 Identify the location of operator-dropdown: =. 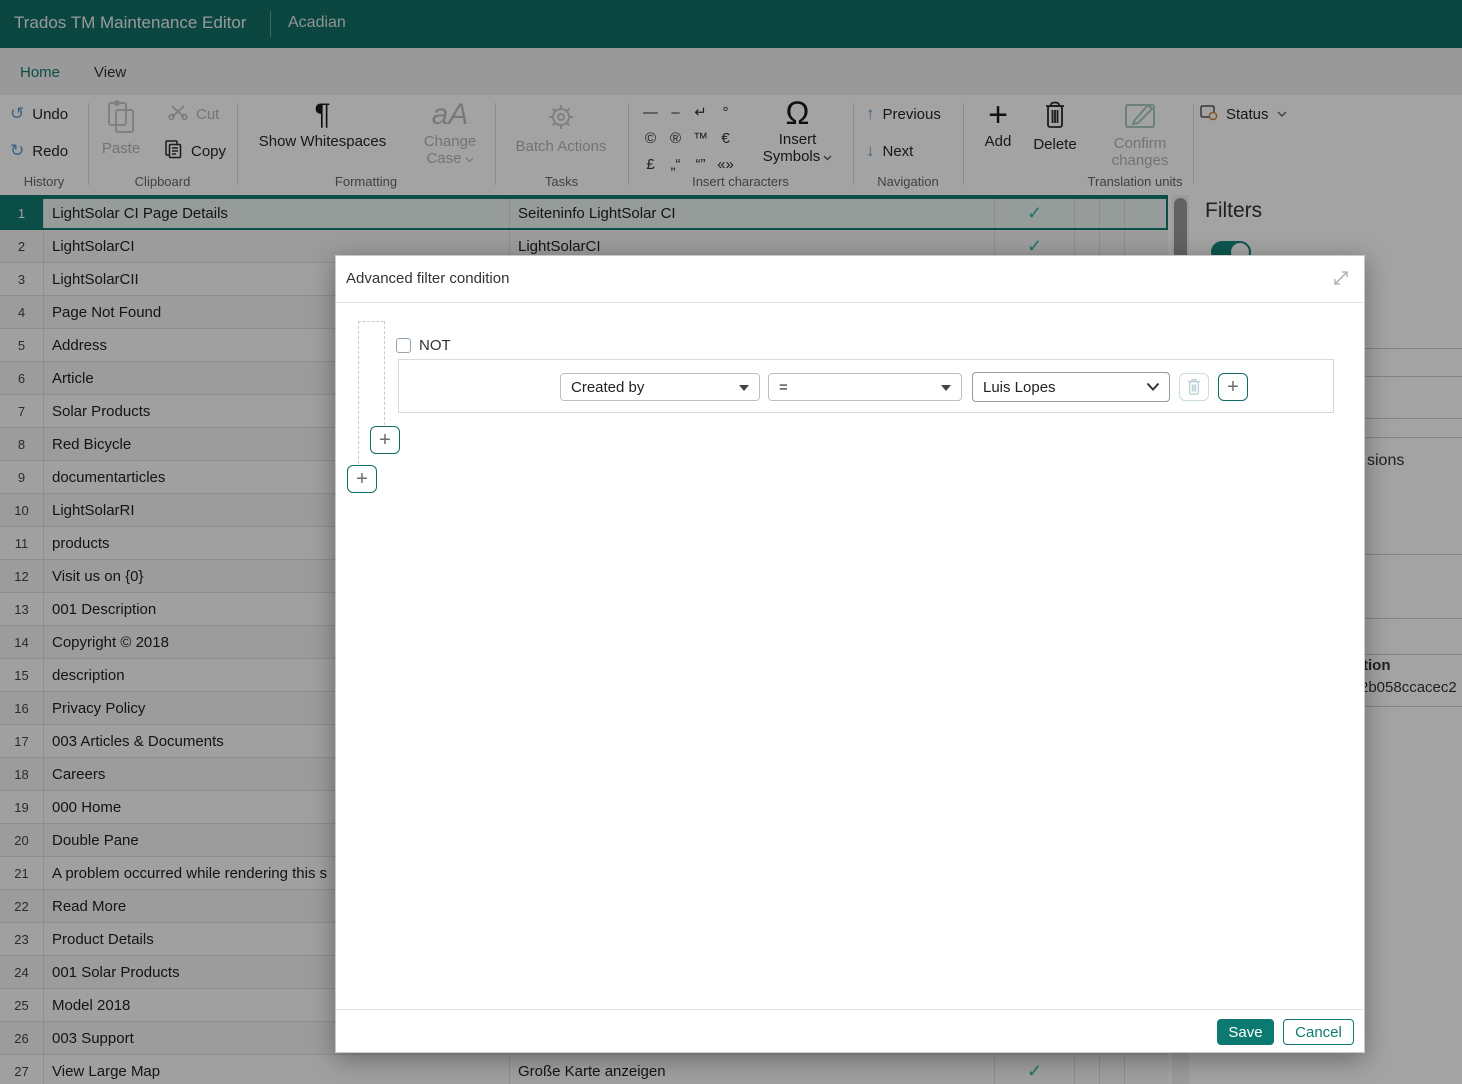
(865, 387).